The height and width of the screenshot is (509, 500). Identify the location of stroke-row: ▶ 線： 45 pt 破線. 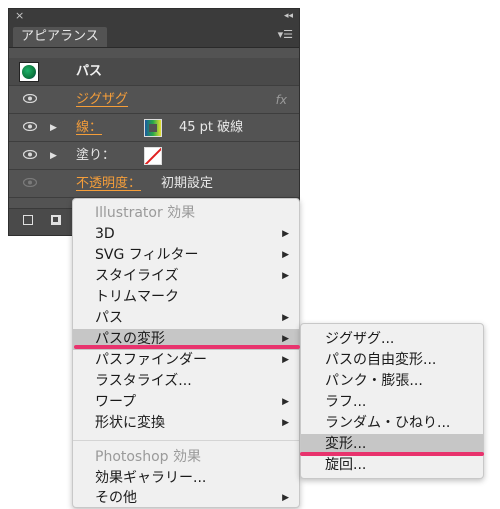
(154, 128).